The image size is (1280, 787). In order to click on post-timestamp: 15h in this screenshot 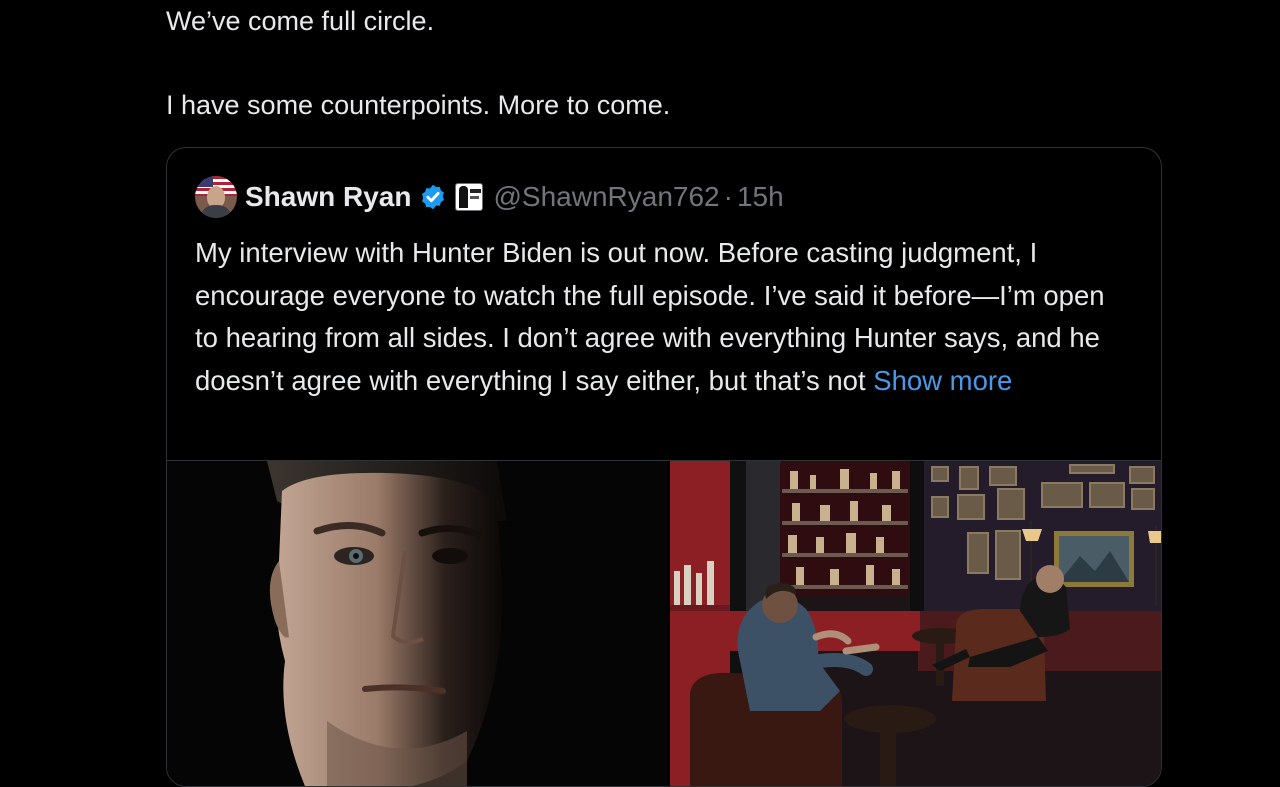, I will do `click(760, 197)`.